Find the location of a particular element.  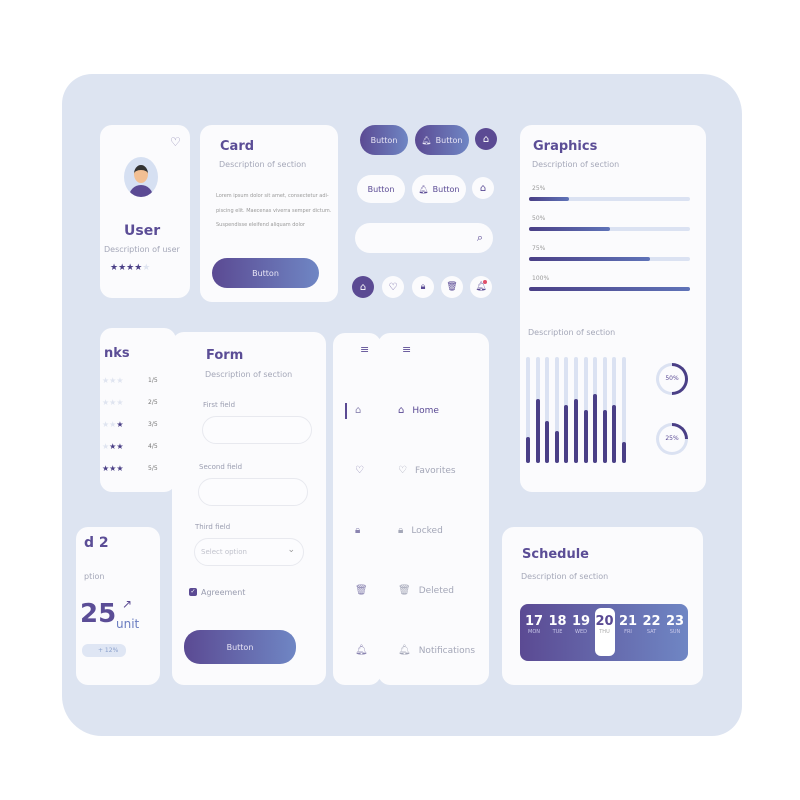

third-field-label: Third field is located at coordinates (213, 527).